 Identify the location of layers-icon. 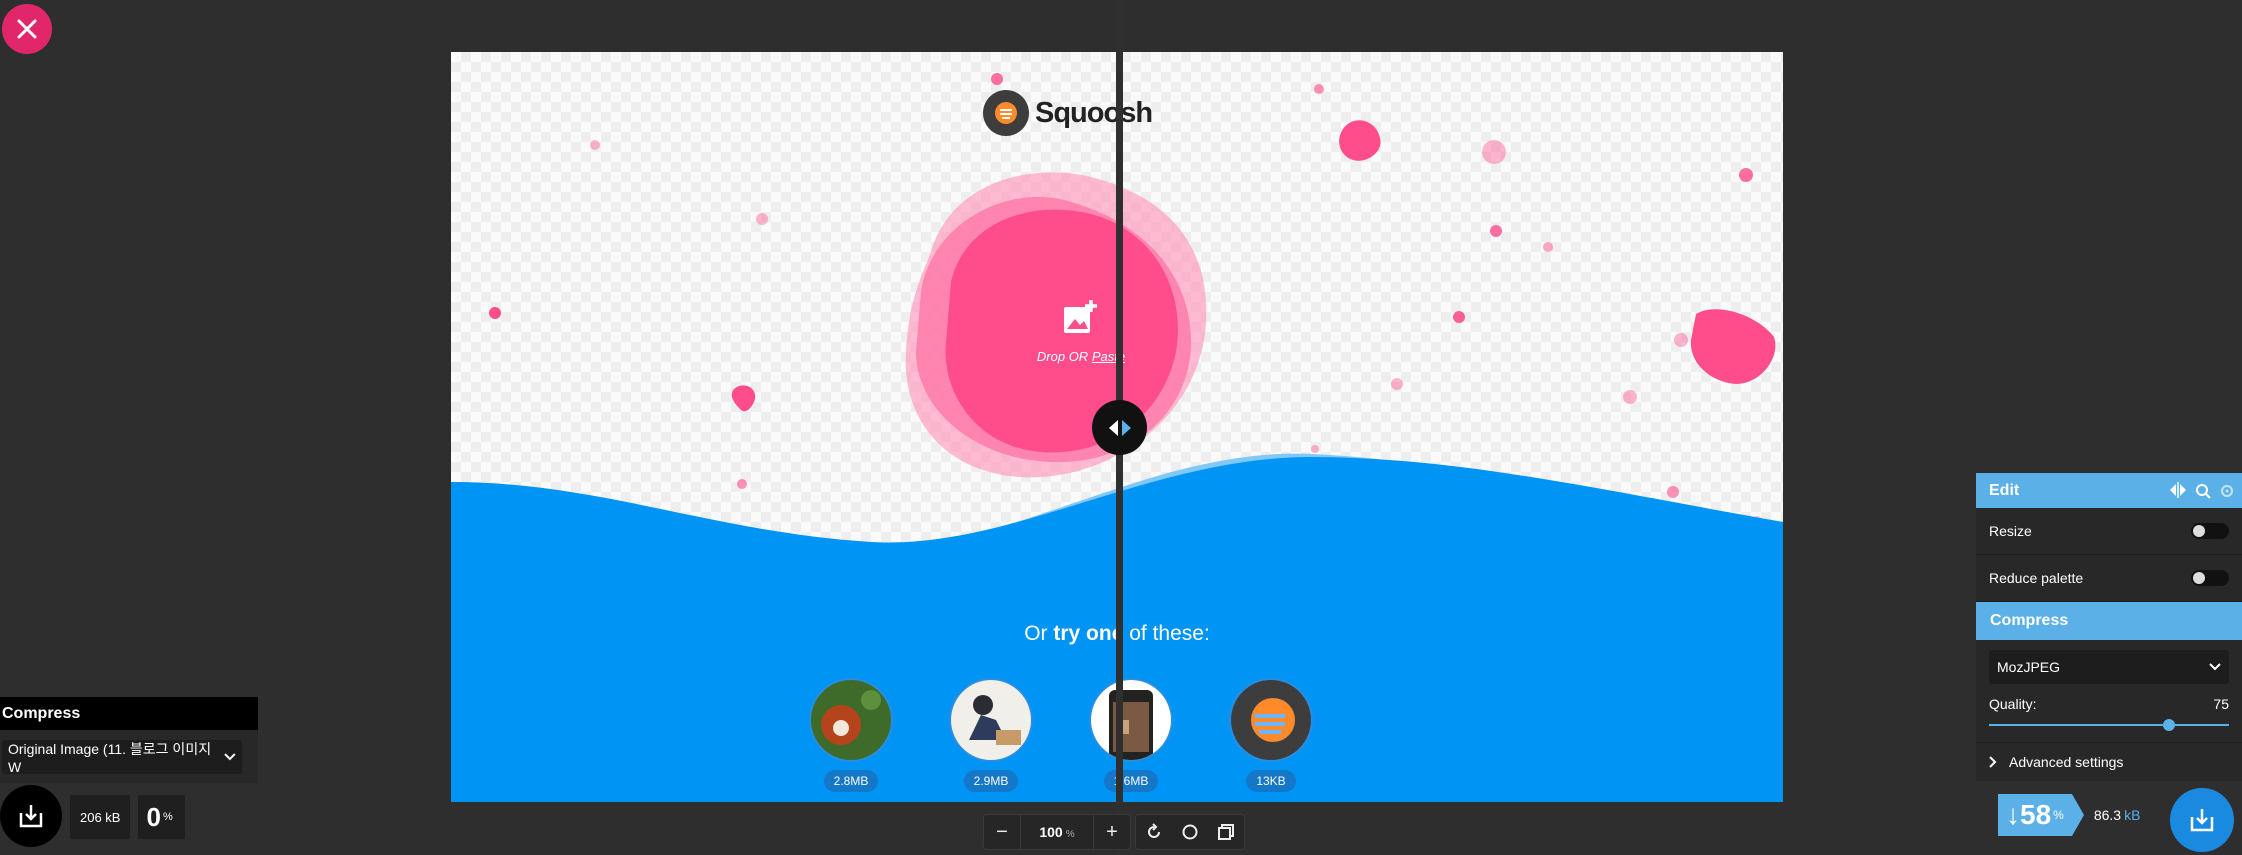
(1226, 832).